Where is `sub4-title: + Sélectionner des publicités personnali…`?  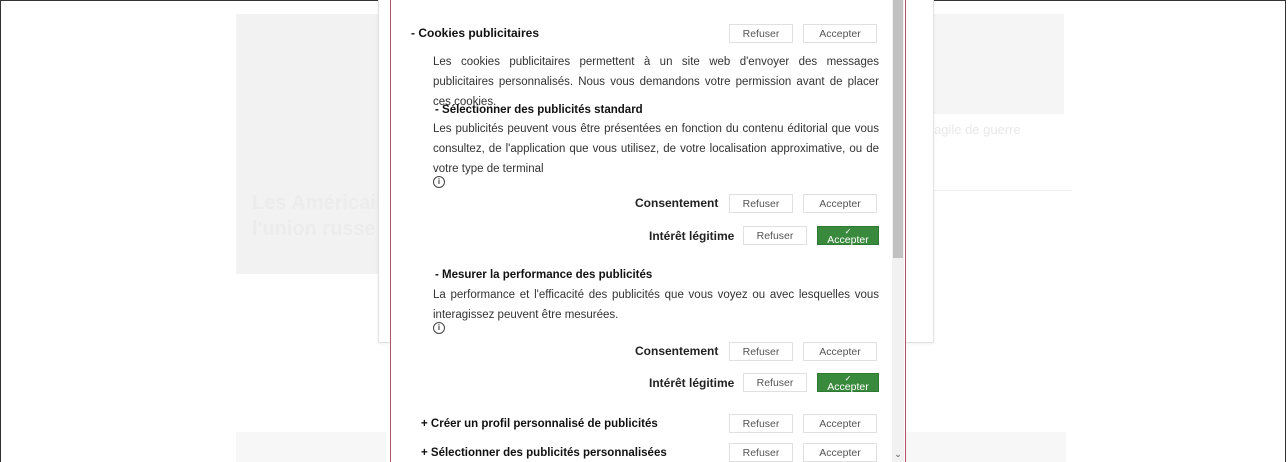
sub4-title: + Sélectionner des publicités personnali… is located at coordinates (544, 453).